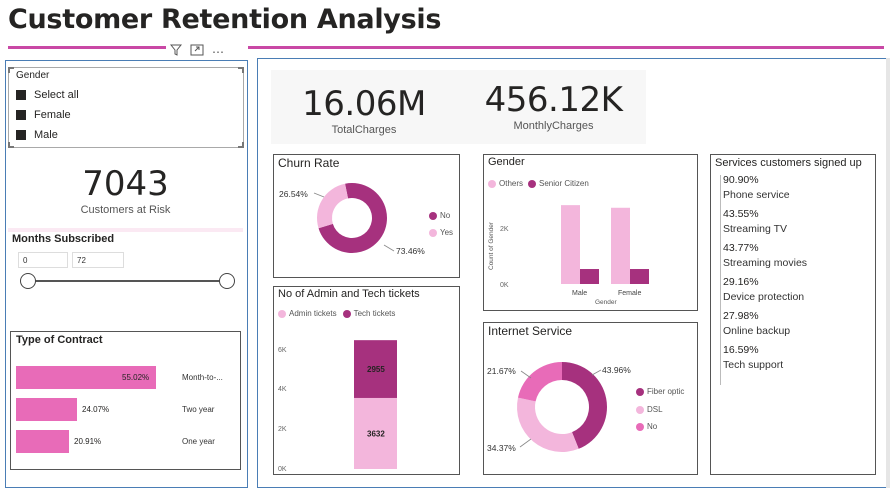  What do you see at coordinates (629, 293) in the screenshot?
I see `gender-x-tick-female: Female` at bounding box center [629, 293].